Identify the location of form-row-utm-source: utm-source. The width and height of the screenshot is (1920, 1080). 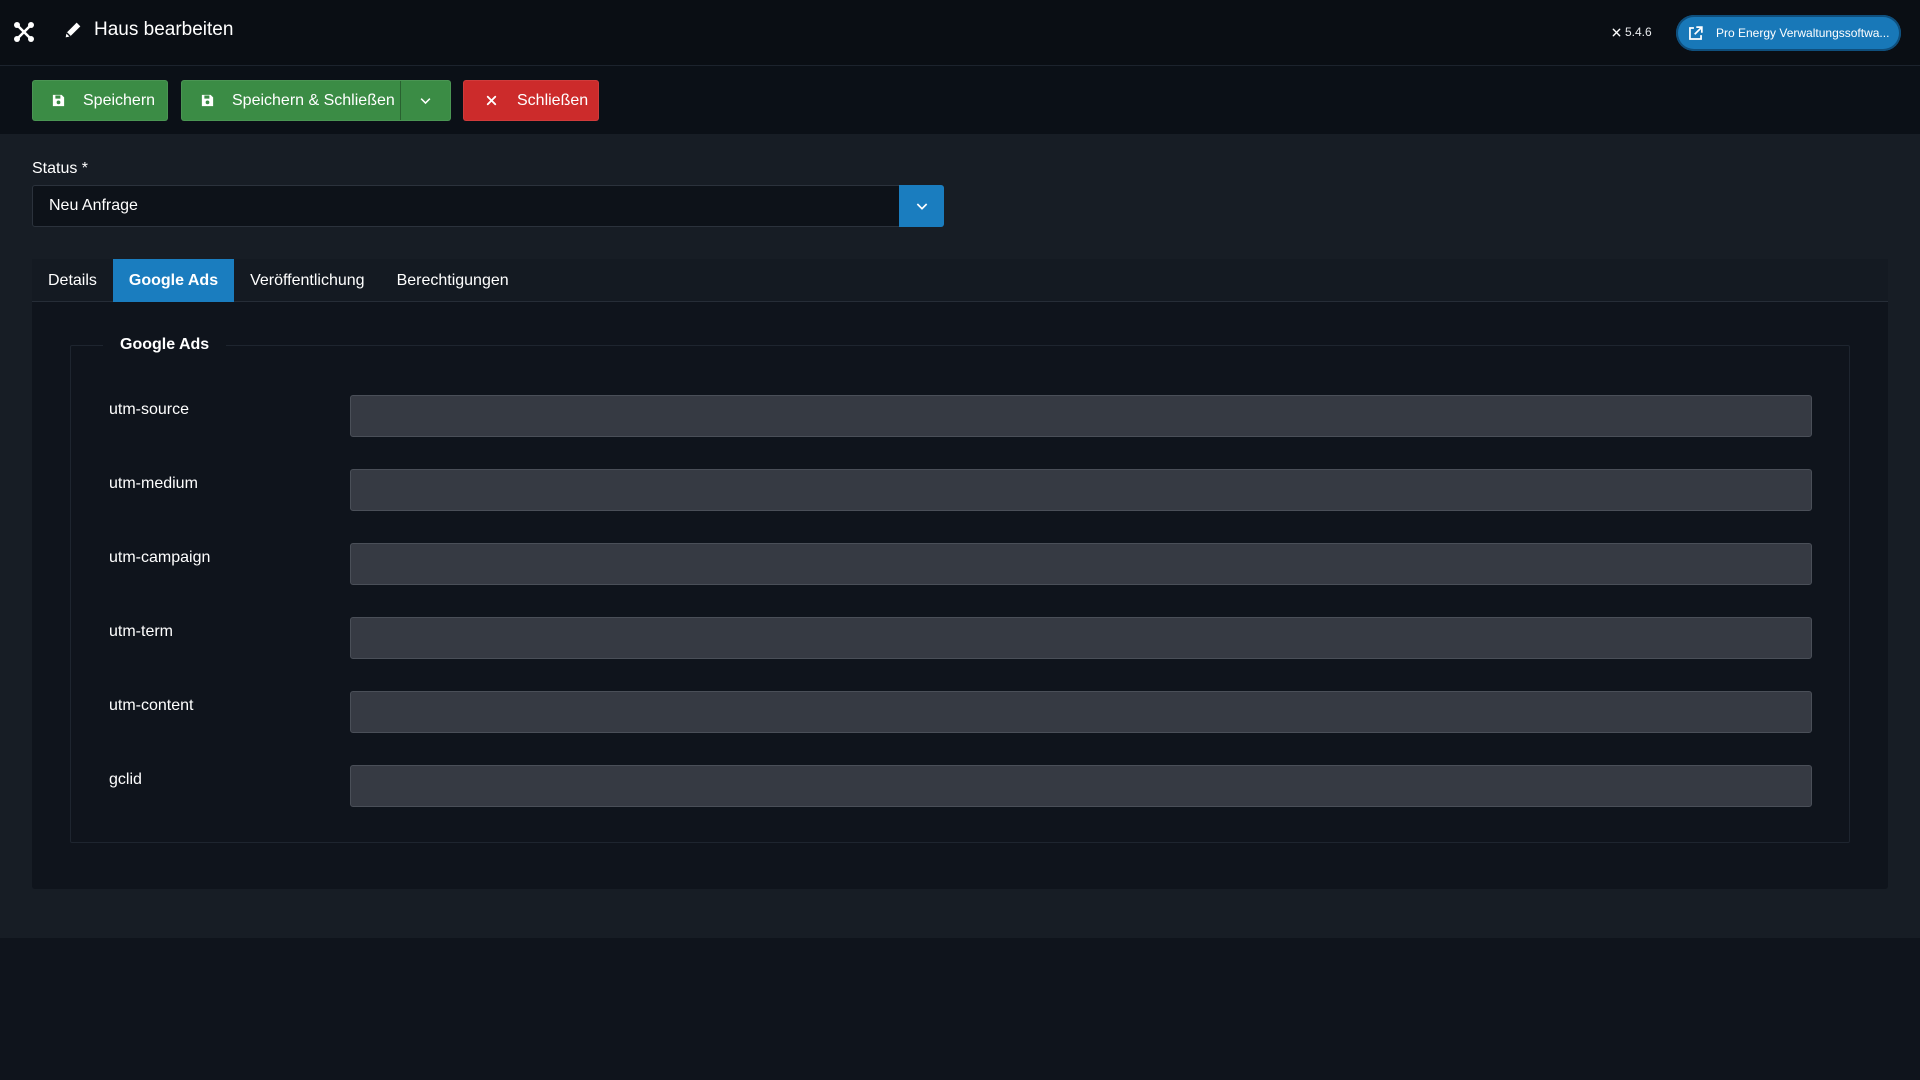
(960, 416).